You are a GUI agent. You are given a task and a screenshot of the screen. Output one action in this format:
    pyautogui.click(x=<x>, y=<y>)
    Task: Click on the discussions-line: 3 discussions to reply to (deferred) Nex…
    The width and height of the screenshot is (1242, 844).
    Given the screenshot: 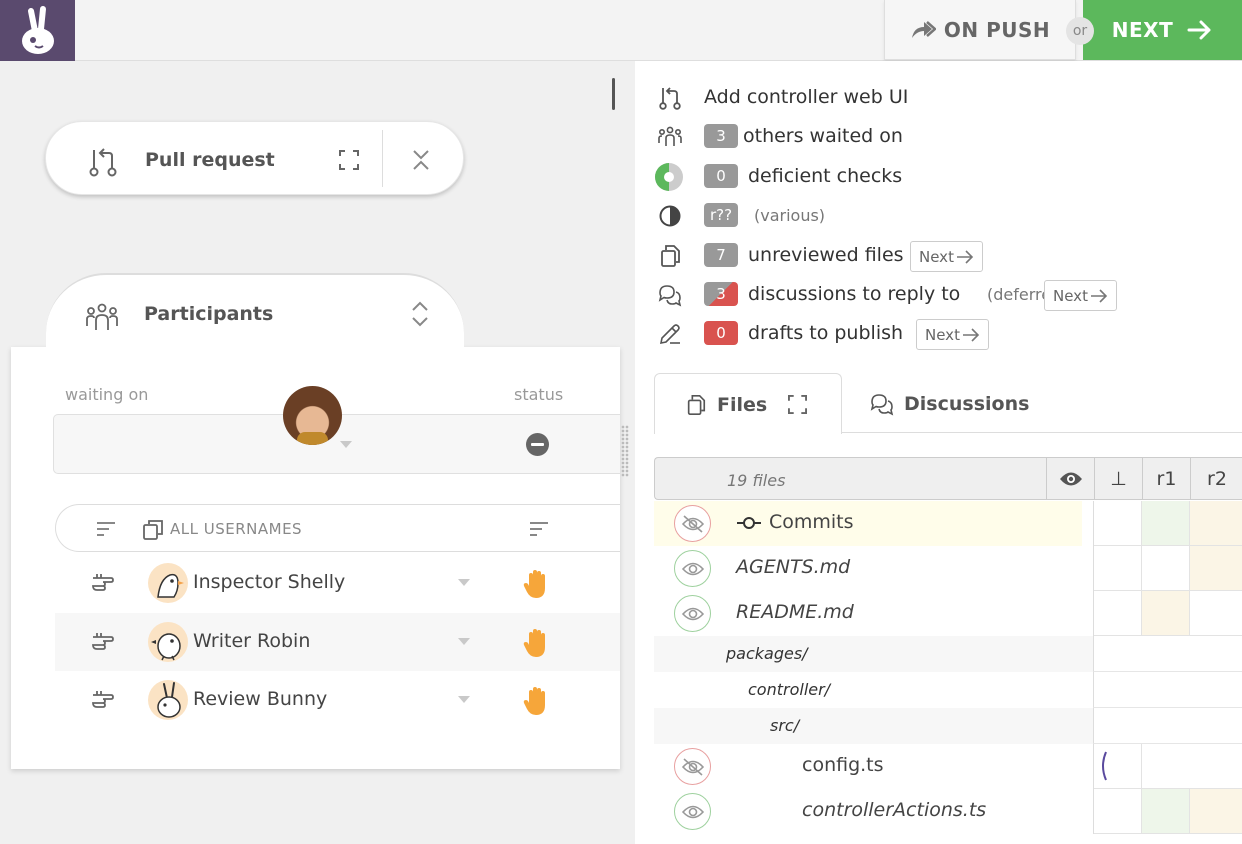 What is the action you would take?
    pyautogui.click(x=948, y=295)
    